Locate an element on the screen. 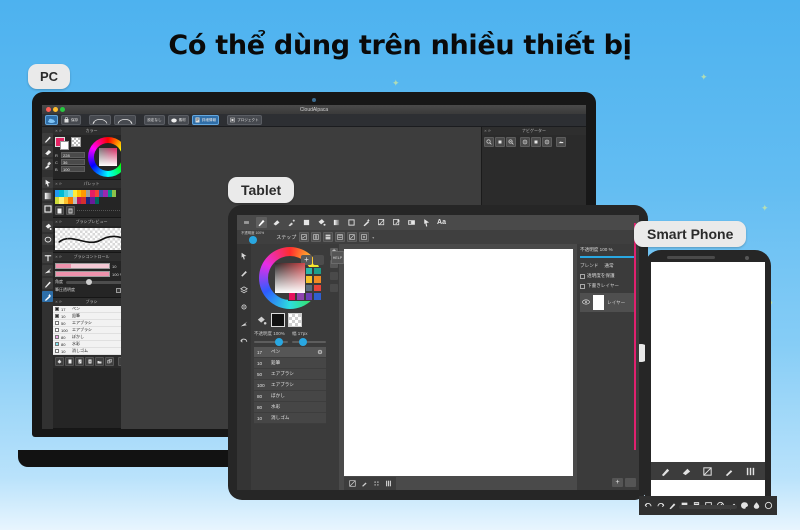 The width and height of the screenshot is (800, 530). tool-transform-button is located at coordinates (381, 222).